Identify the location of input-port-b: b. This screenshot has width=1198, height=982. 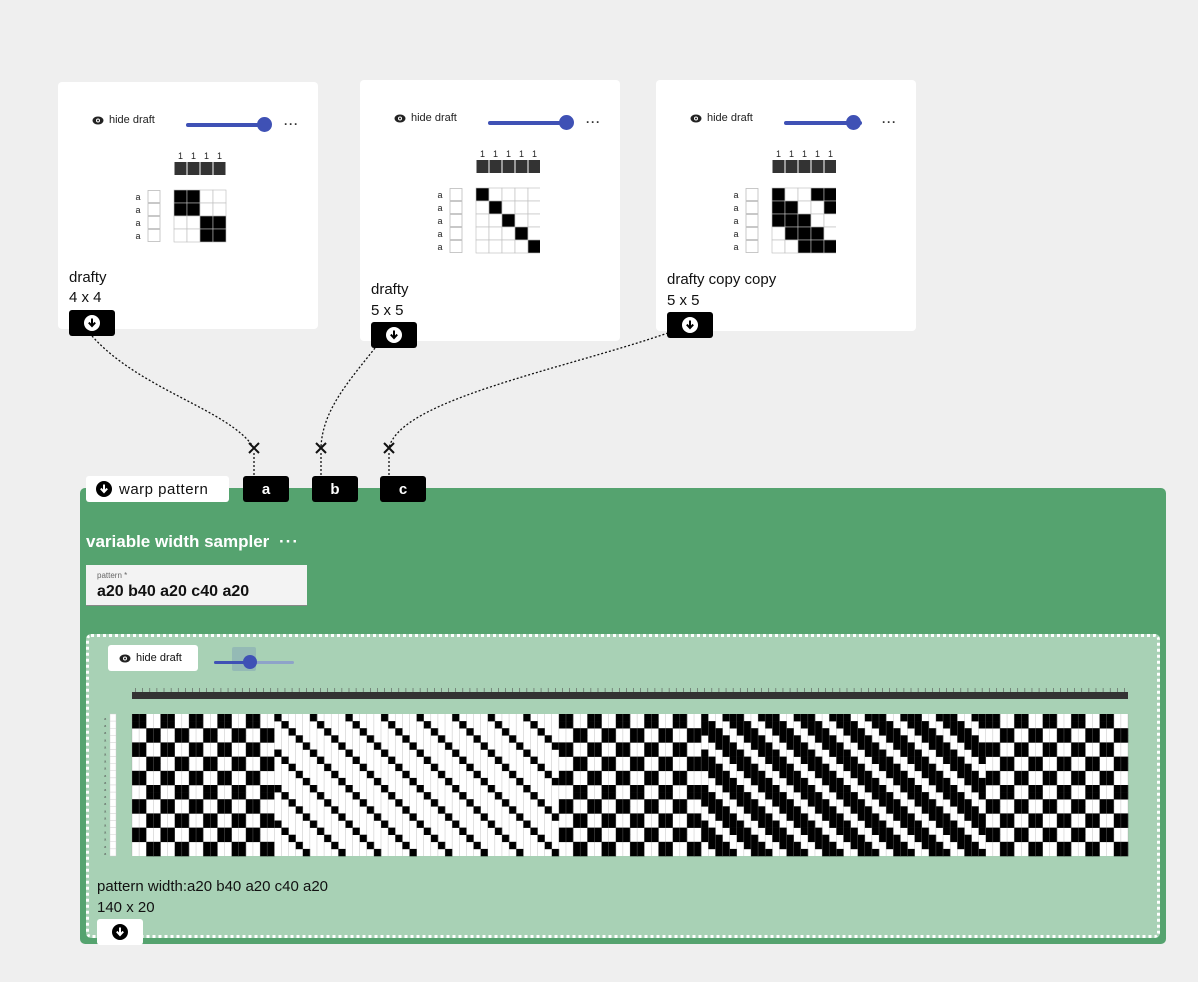
(335, 489).